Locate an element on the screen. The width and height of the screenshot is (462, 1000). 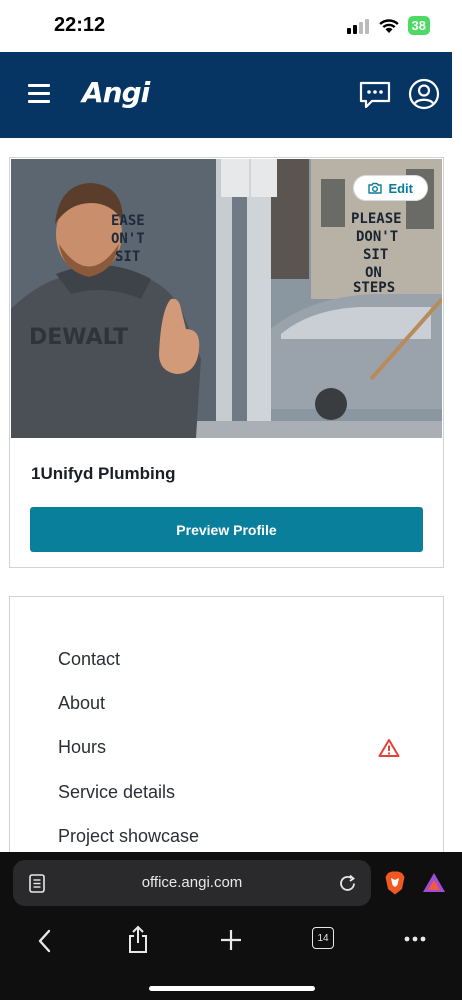
status-bar: 22:12 38 is located at coordinates (231, 26).